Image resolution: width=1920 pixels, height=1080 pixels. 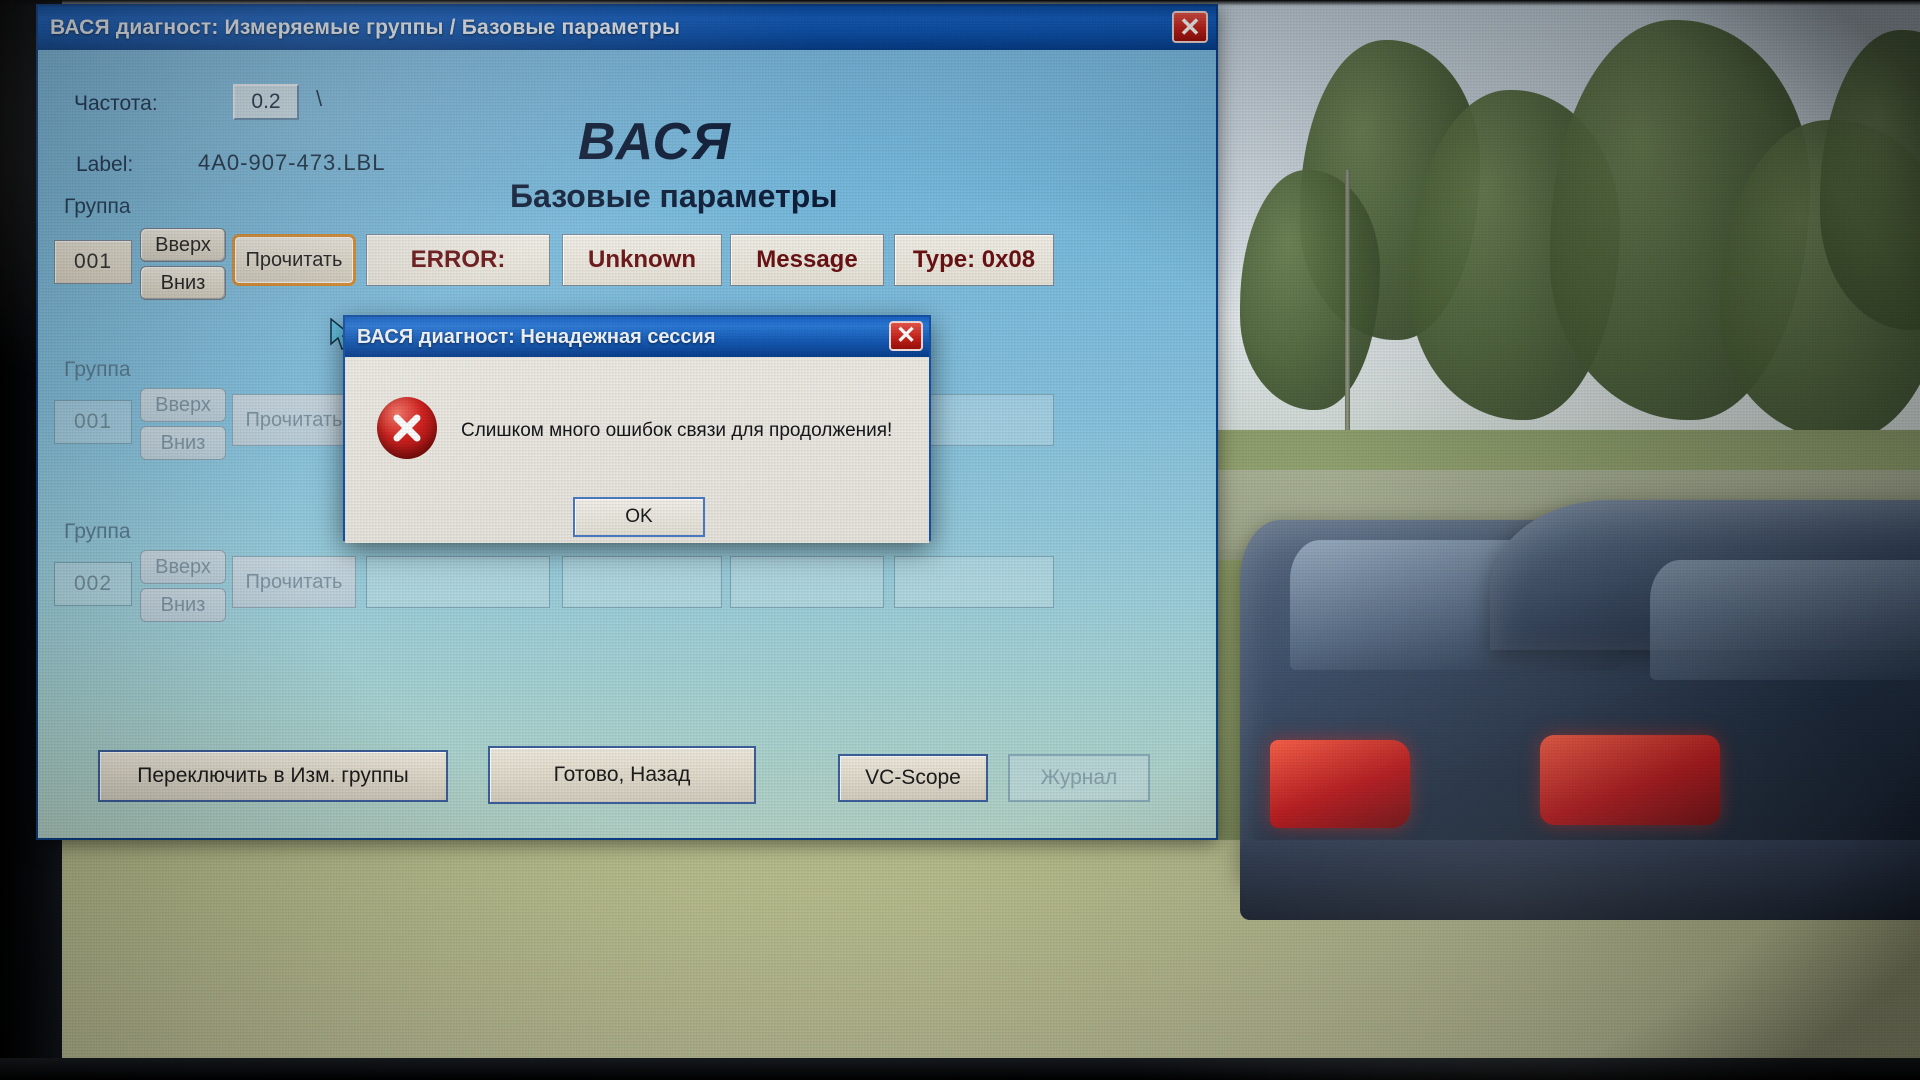 I want to click on group-down-button-3: Вниз, so click(x=183, y=605).